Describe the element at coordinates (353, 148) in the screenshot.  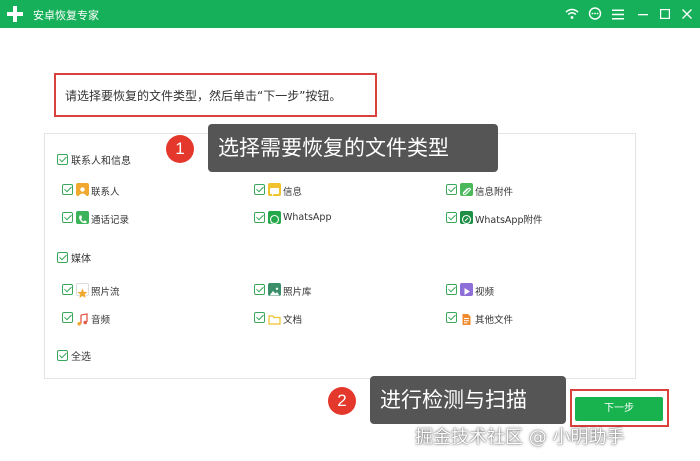
I see `step-1-callout: 选择需要恢复的文件类型` at that location.